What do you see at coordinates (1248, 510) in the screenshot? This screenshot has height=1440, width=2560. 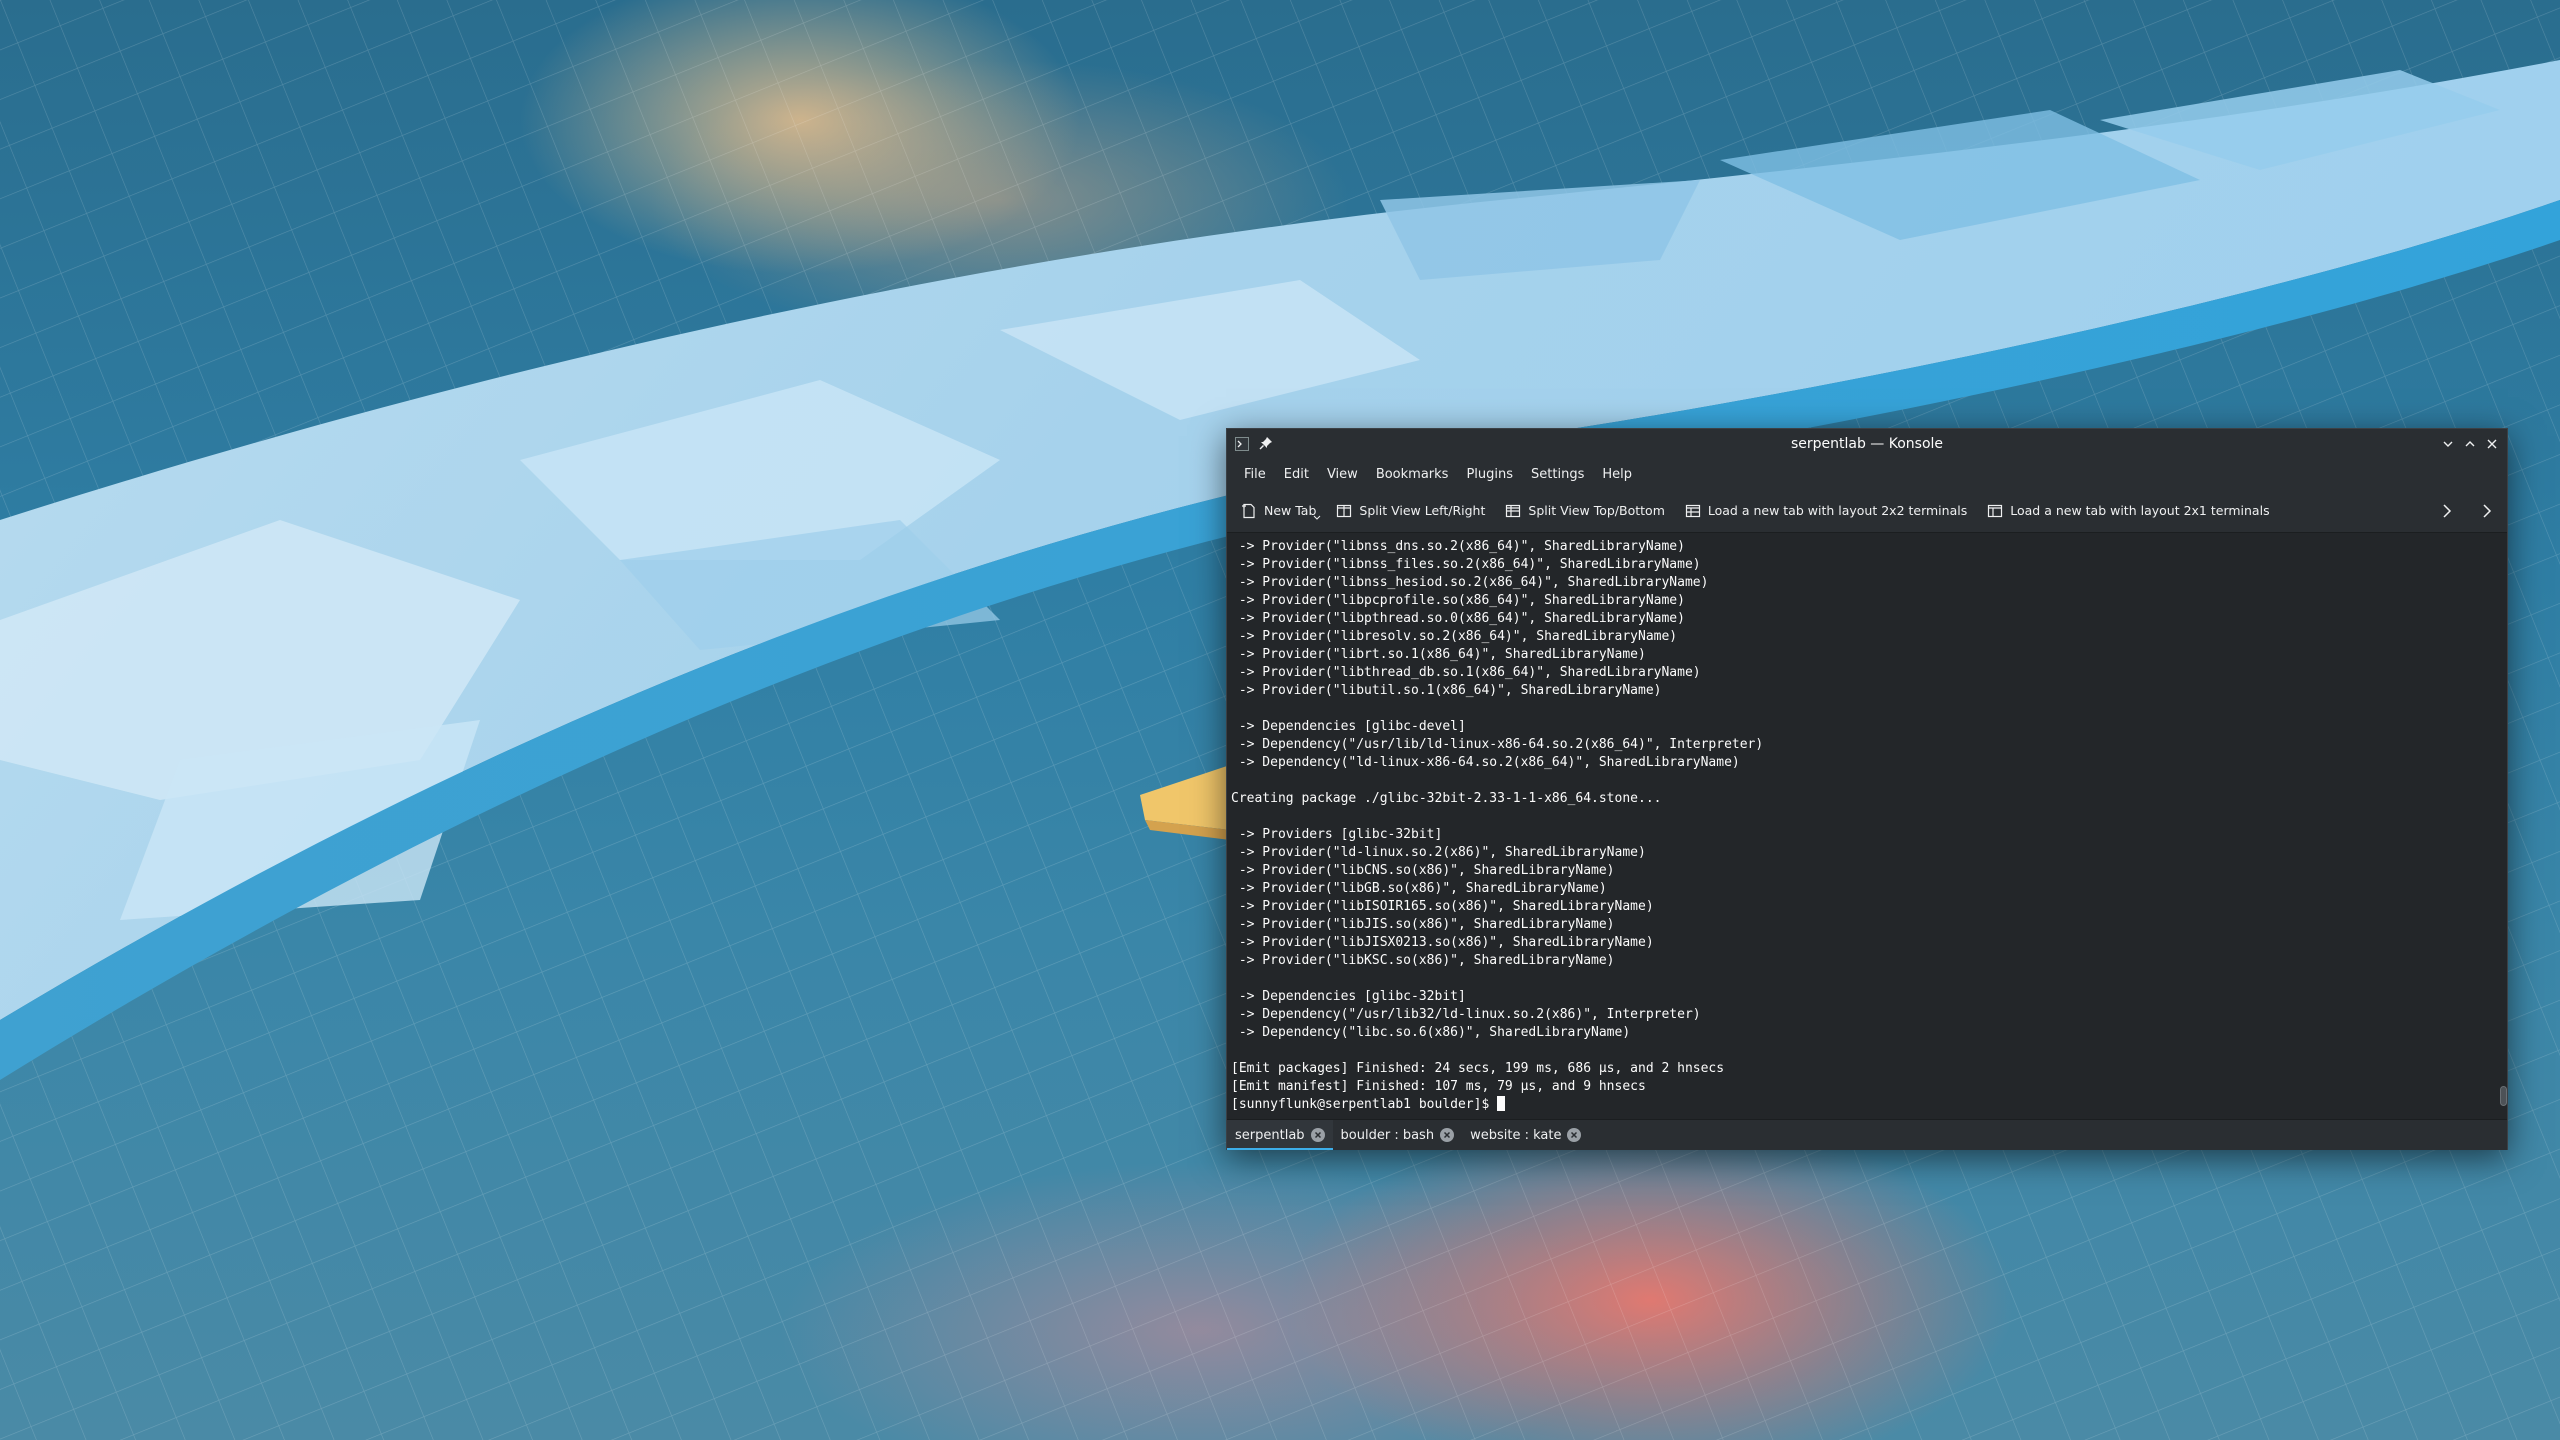 I see `new-tab-icon` at bounding box center [1248, 510].